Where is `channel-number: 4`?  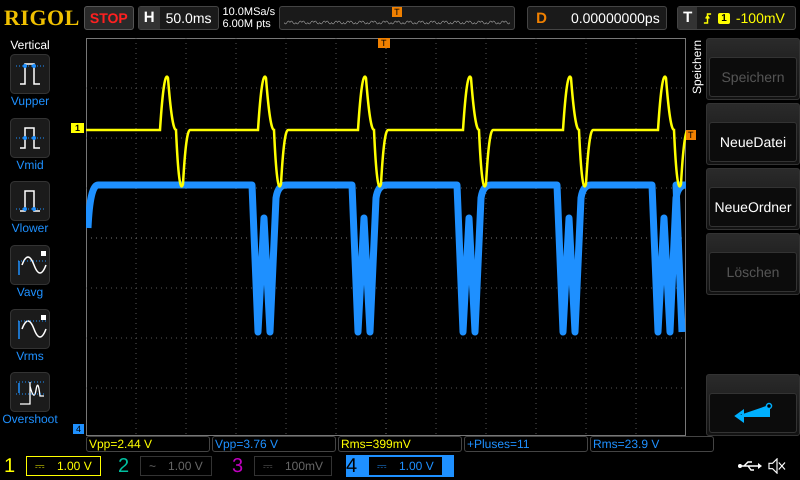
channel-number: 4 is located at coordinates (352, 466).